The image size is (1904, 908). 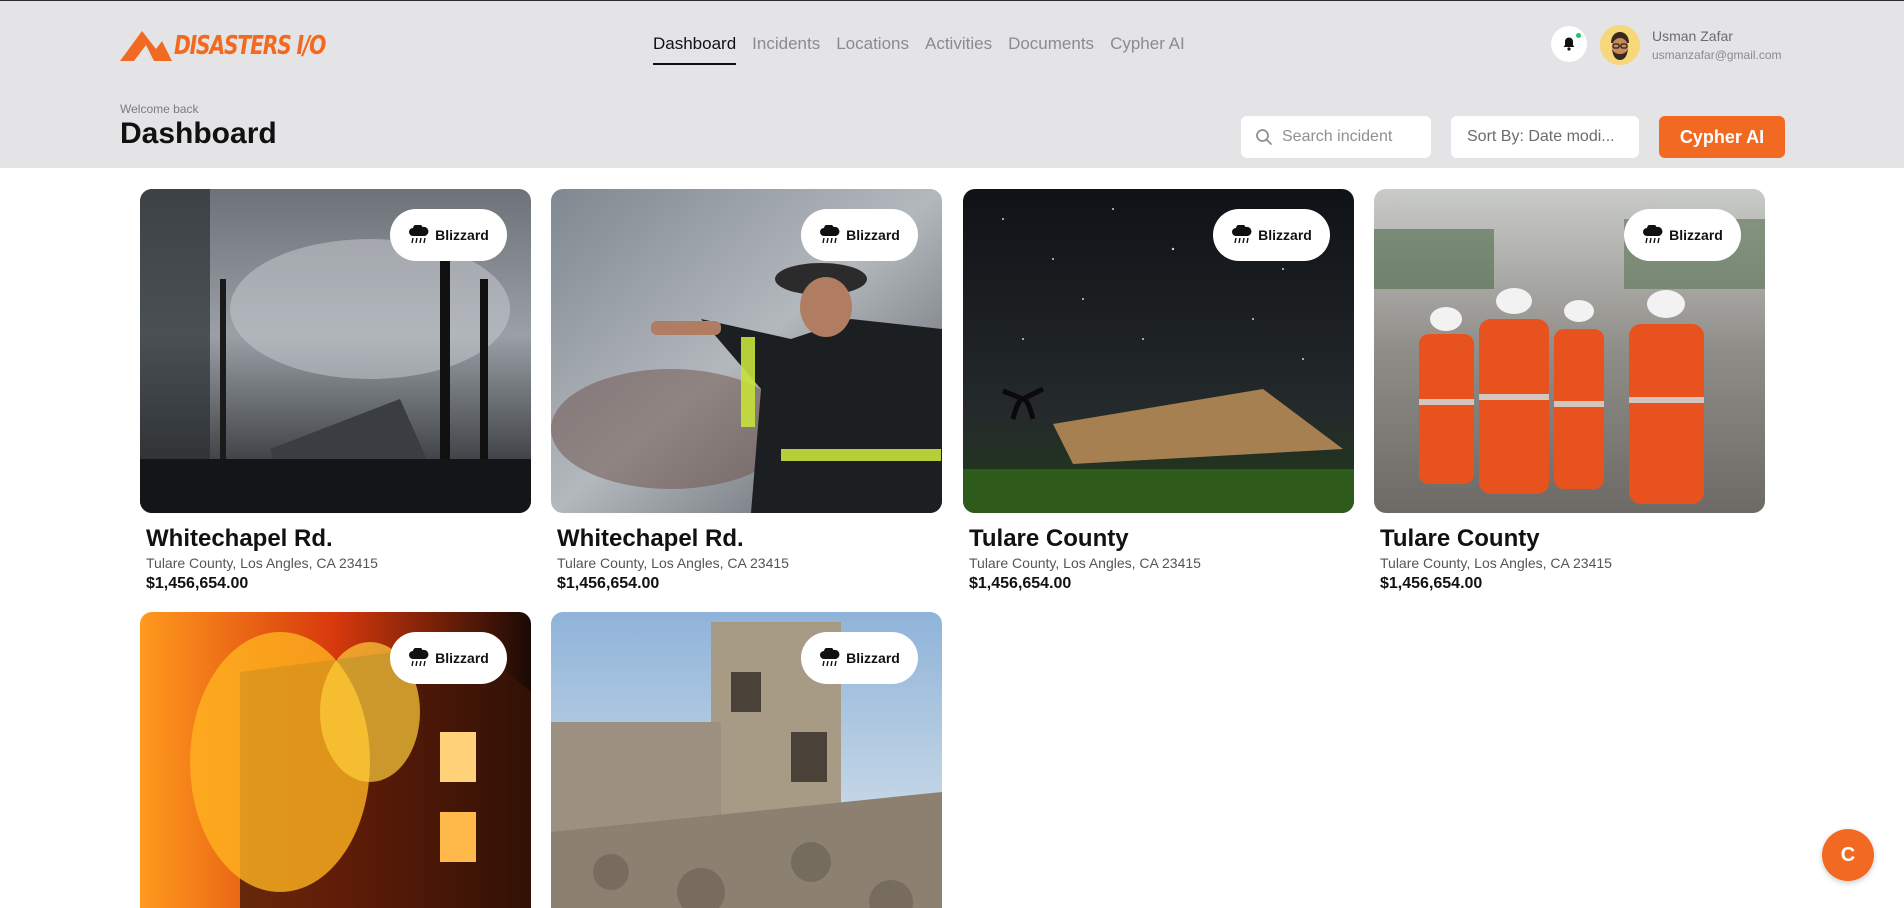 What do you see at coordinates (1722, 137) in the screenshot?
I see `cypher-ai-button: Cypher AI` at bounding box center [1722, 137].